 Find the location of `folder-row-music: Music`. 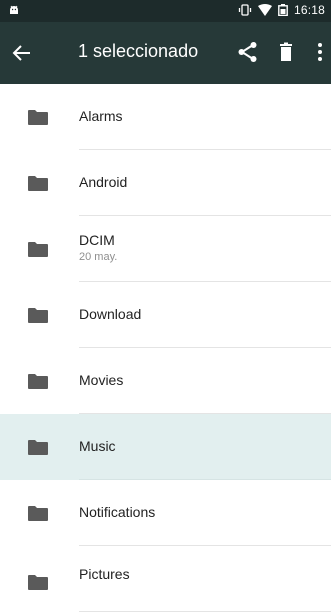

folder-row-music: Music is located at coordinates (165, 447).